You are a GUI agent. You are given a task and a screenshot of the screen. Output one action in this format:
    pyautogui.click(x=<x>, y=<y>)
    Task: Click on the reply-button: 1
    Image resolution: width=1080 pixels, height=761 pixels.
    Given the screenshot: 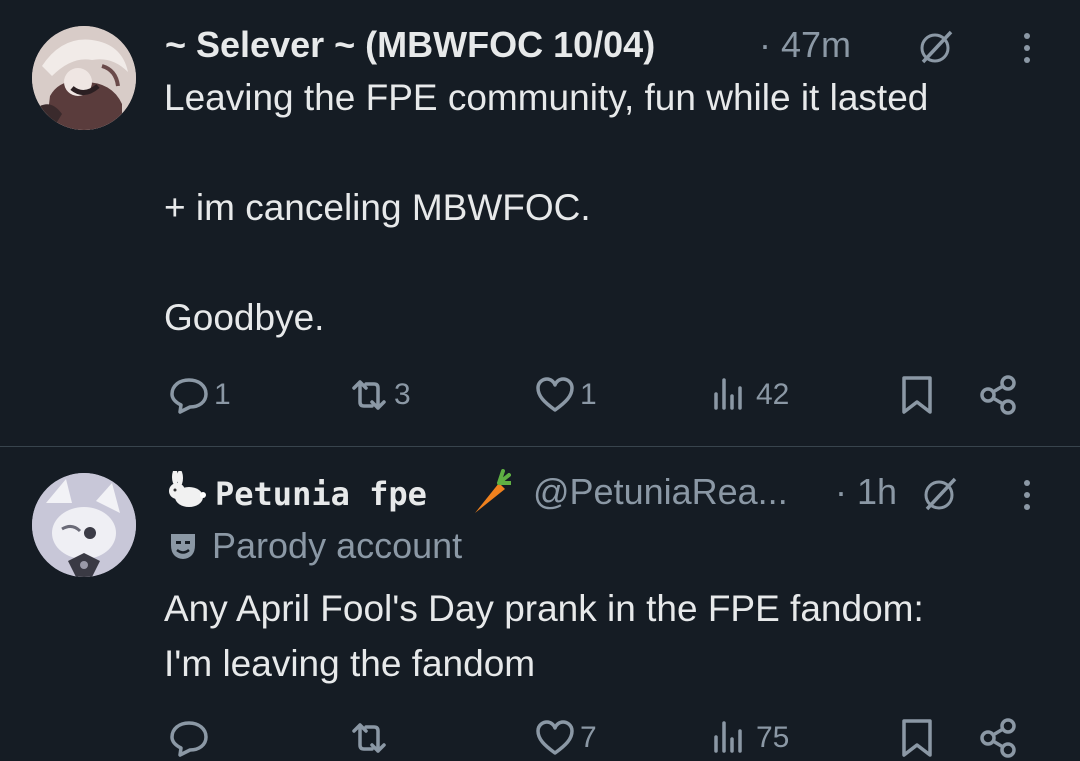 What is the action you would take?
    pyautogui.click(x=199, y=395)
    